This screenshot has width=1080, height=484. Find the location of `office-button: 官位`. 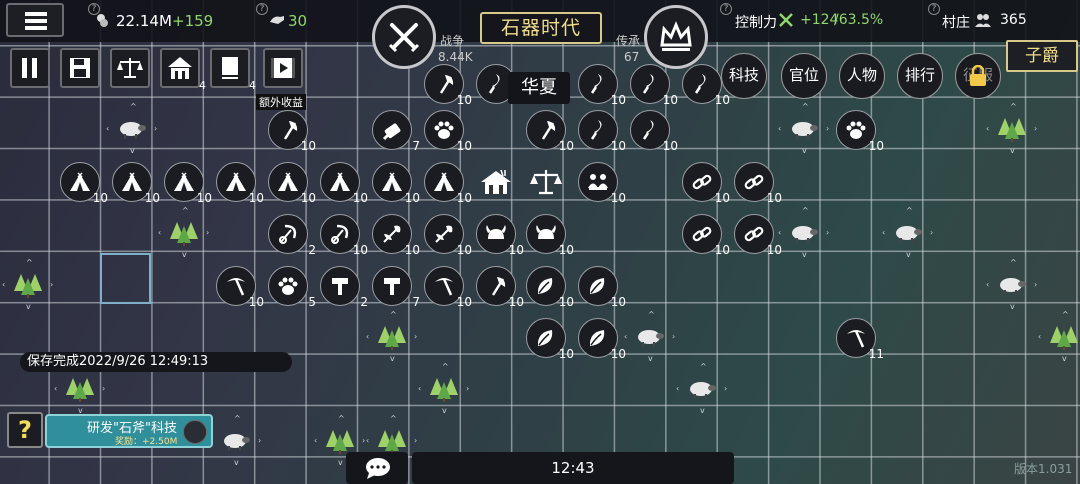

office-button: 官位 is located at coordinates (804, 76).